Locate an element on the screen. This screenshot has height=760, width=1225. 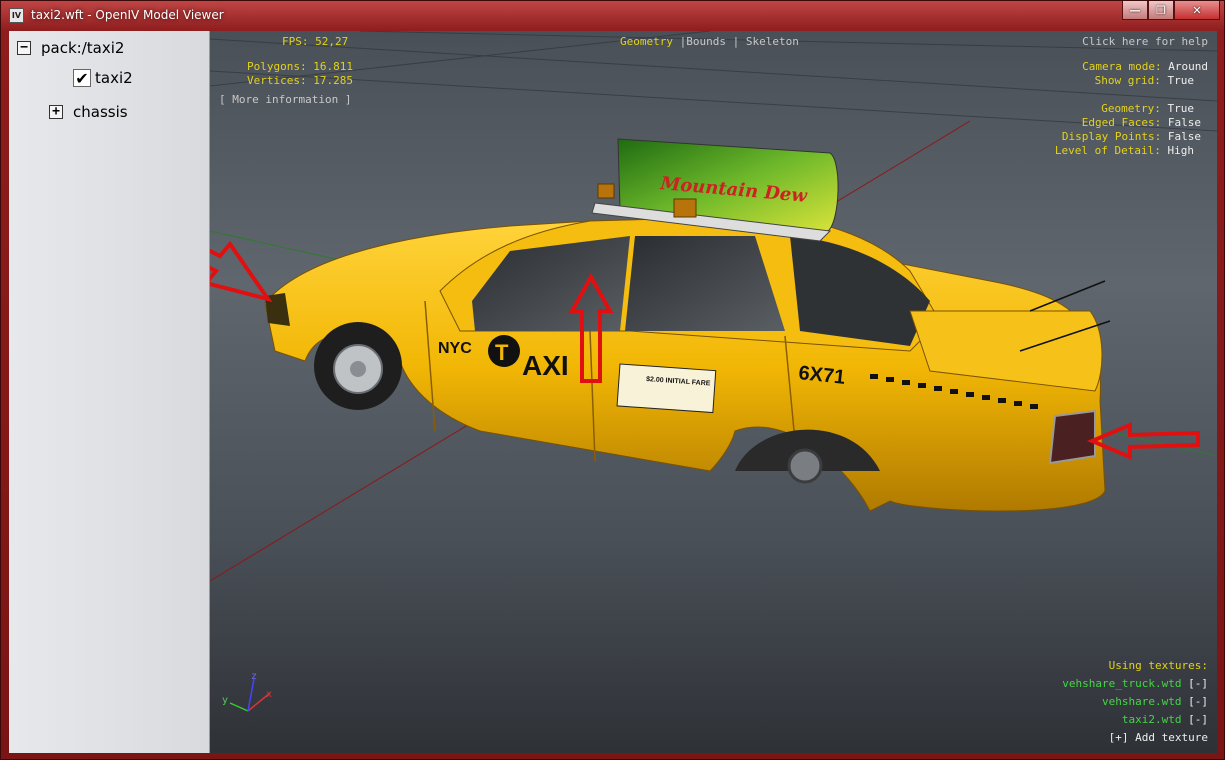
taxi-logo-t: T is located at coordinates (502, 352).